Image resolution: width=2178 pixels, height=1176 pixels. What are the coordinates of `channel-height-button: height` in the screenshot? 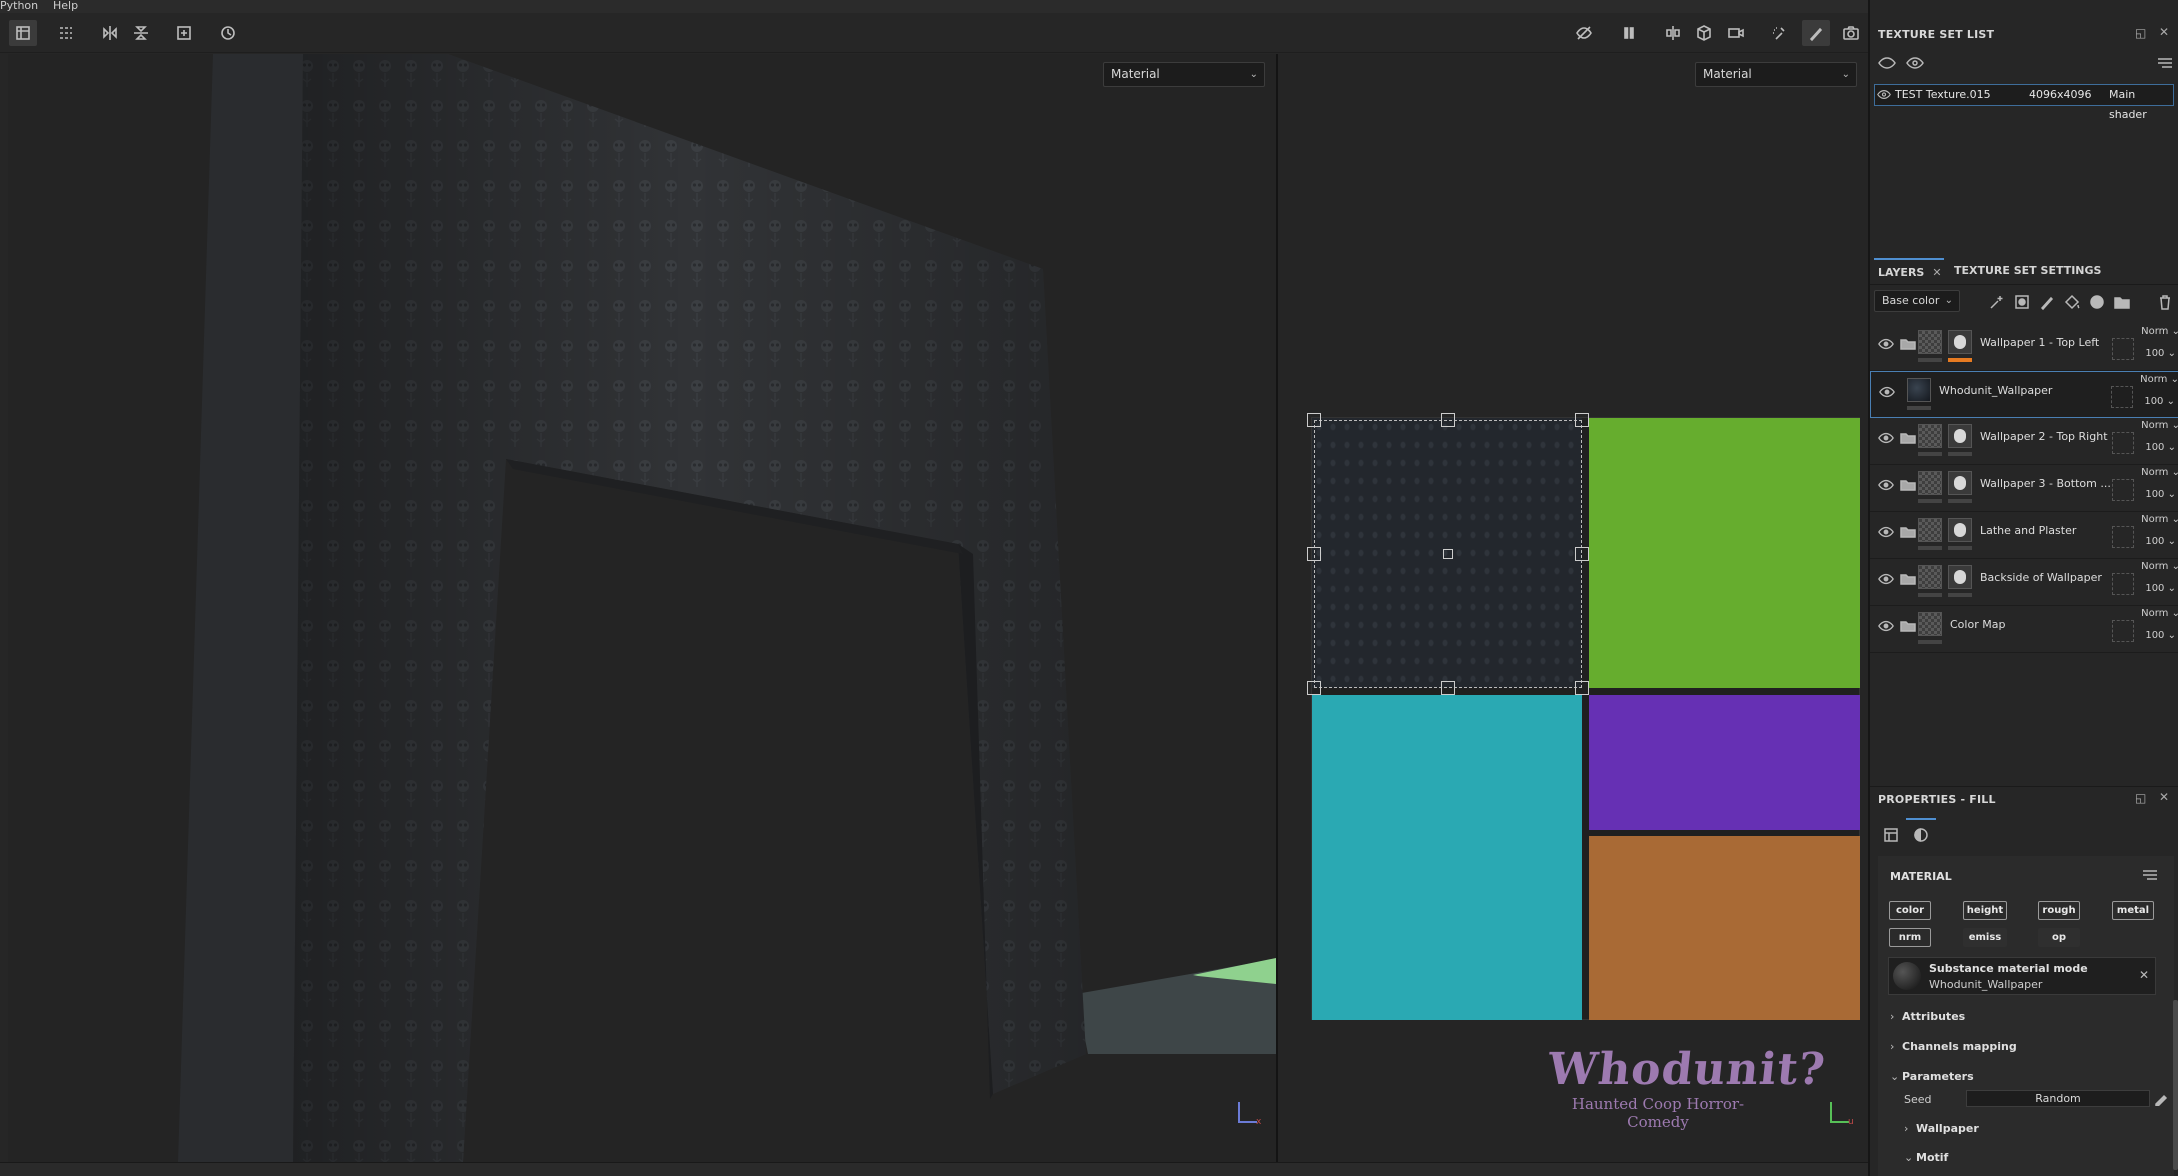 It's located at (1985, 910).